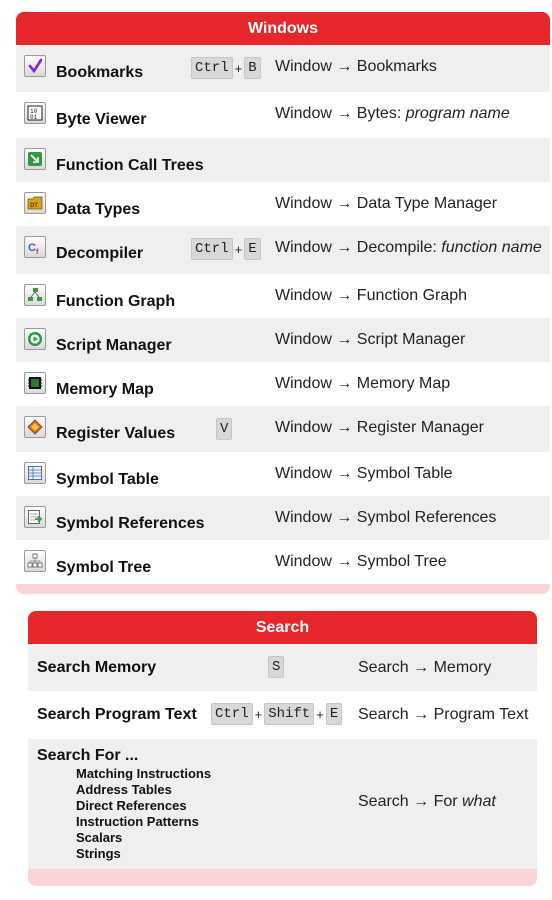  What do you see at coordinates (37, 252) in the screenshot?
I see `svg-text: f` at bounding box center [37, 252].